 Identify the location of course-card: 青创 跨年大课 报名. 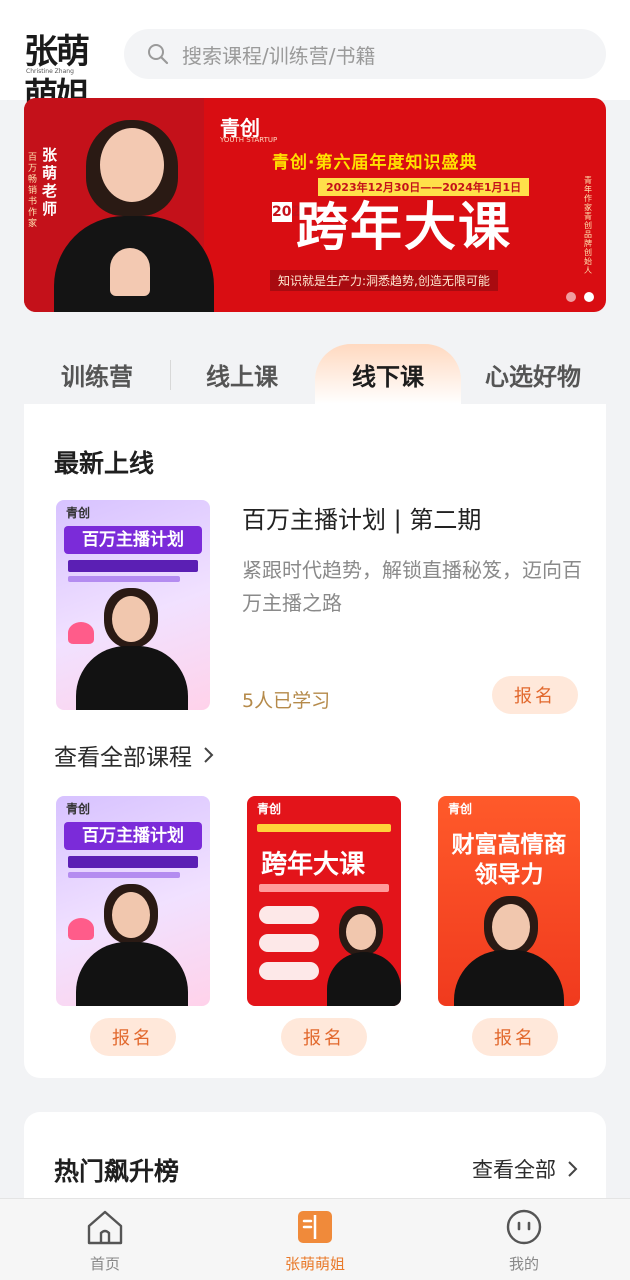
(324, 931).